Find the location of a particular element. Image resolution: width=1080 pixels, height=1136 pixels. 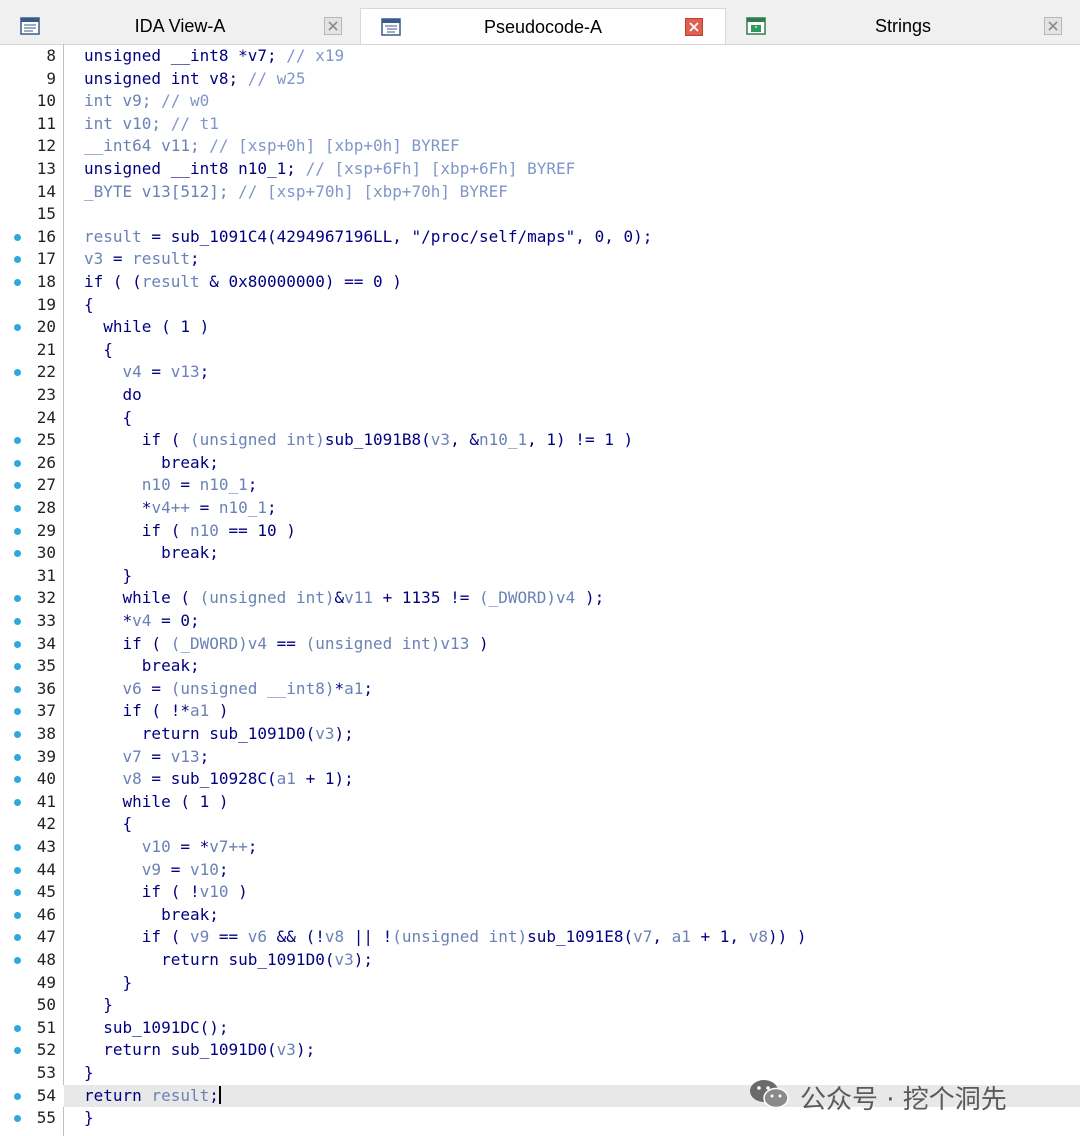

code-line: 19 { is located at coordinates (540, 305).